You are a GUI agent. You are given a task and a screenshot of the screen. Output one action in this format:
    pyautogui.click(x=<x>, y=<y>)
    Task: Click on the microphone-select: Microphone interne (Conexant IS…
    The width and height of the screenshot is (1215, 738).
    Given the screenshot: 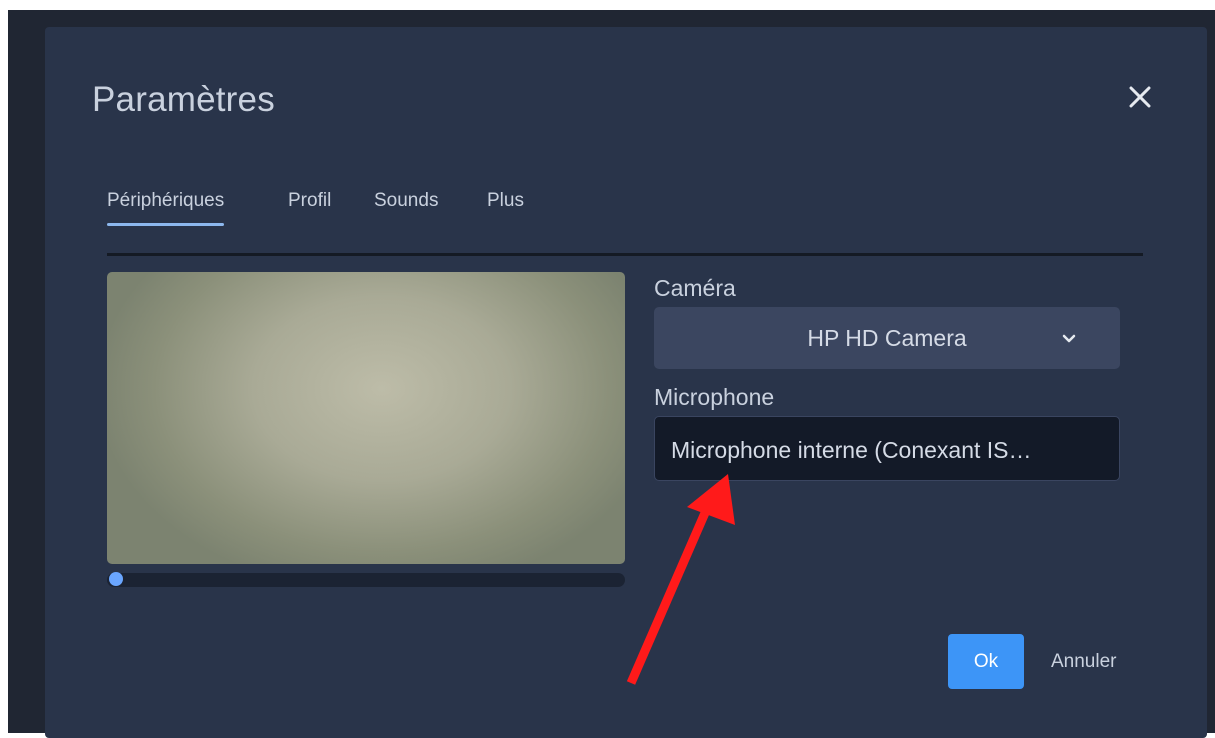 What is the action you would take?
    pyautogui.click(x=887, y=448)
    